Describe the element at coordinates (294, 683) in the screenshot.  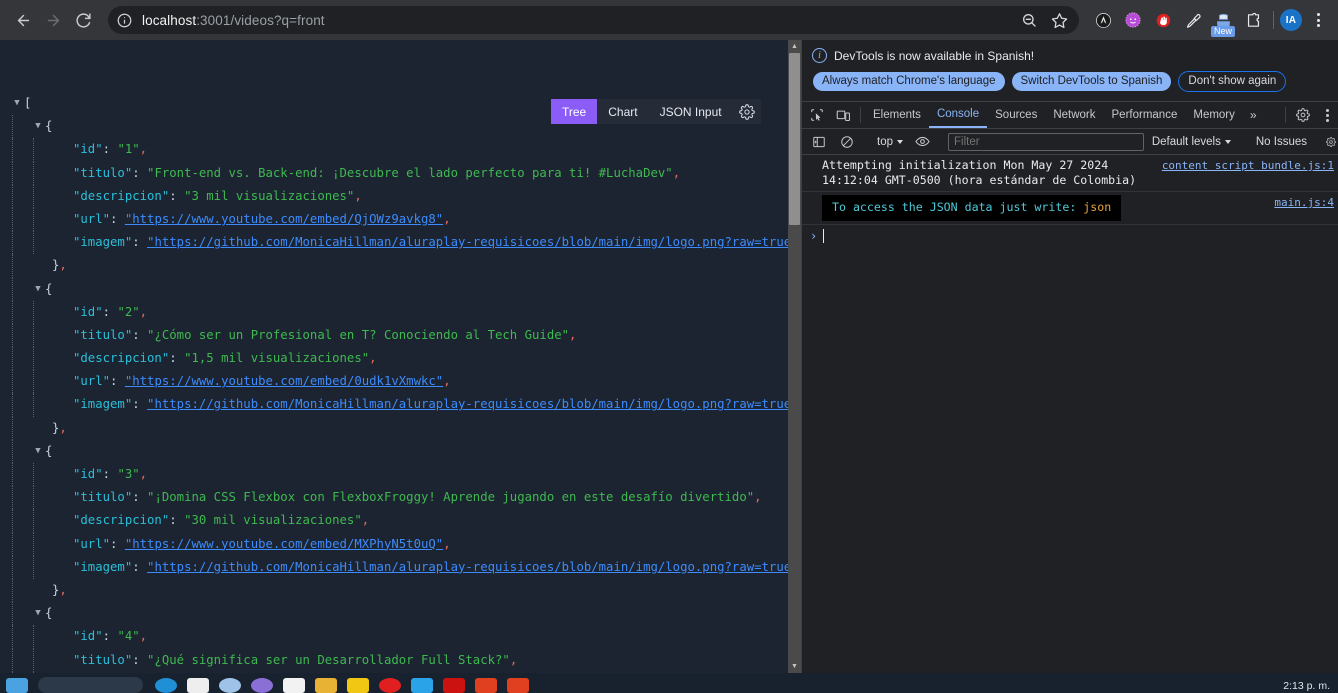
I see `app-store` at that location.